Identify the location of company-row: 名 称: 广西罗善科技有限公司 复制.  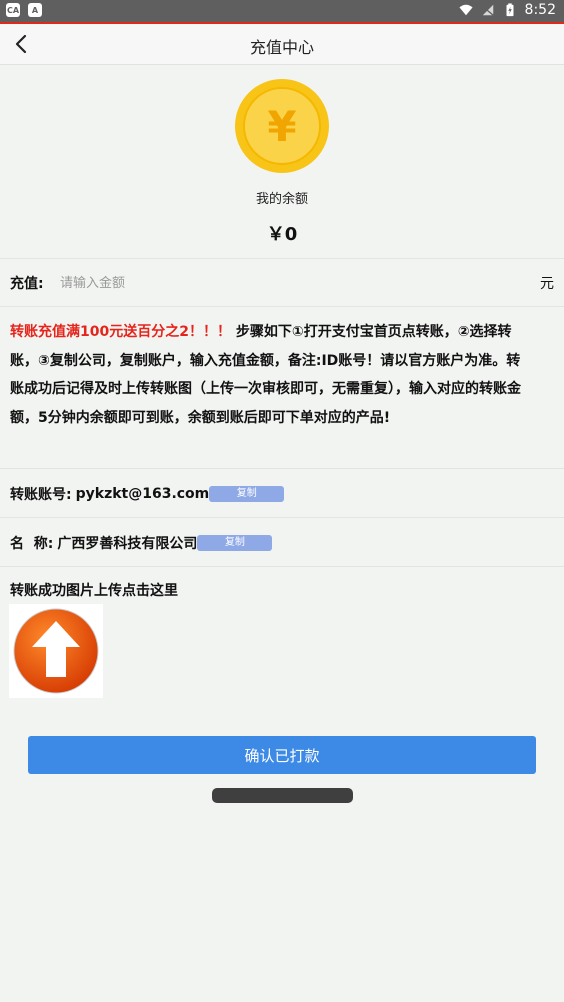
(141, 543).